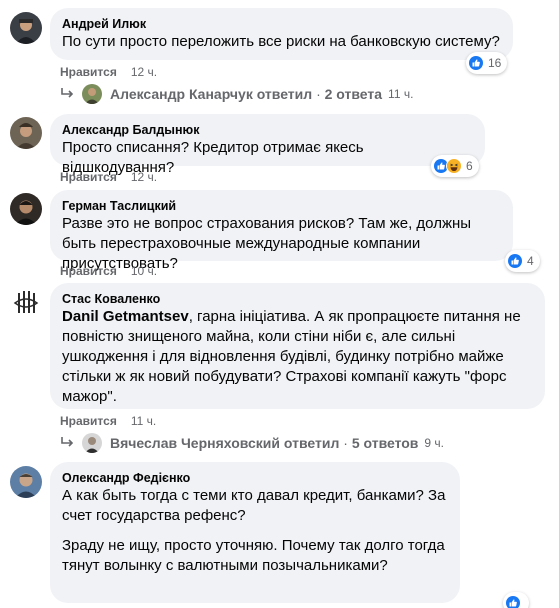 The width and height of the screenshot is (559, 608). I want to click on reaction-number: 4, so click(530, 261).